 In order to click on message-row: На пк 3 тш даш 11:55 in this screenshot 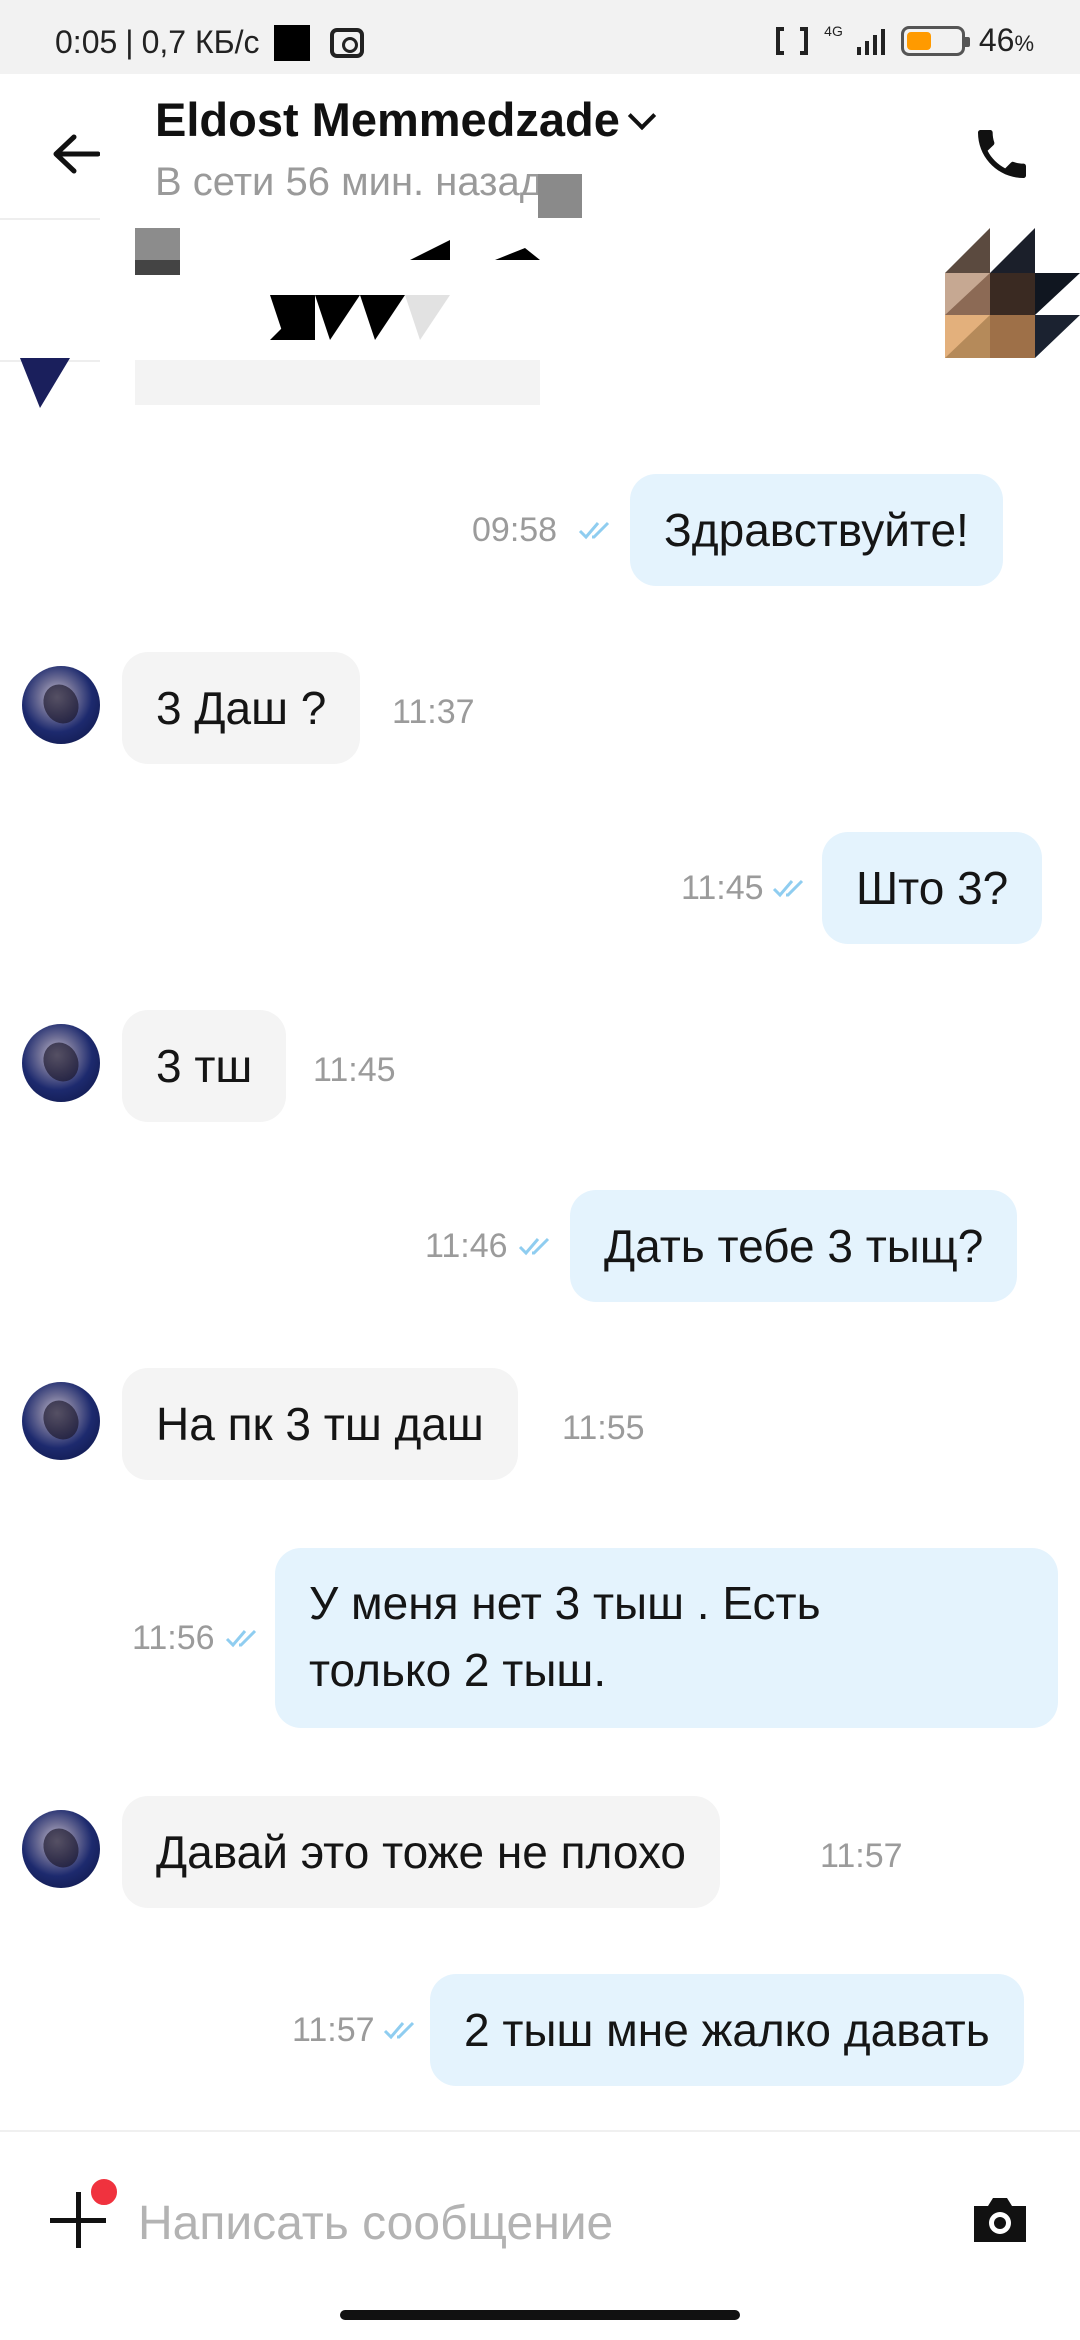, I will do `click(540, 1424)`.